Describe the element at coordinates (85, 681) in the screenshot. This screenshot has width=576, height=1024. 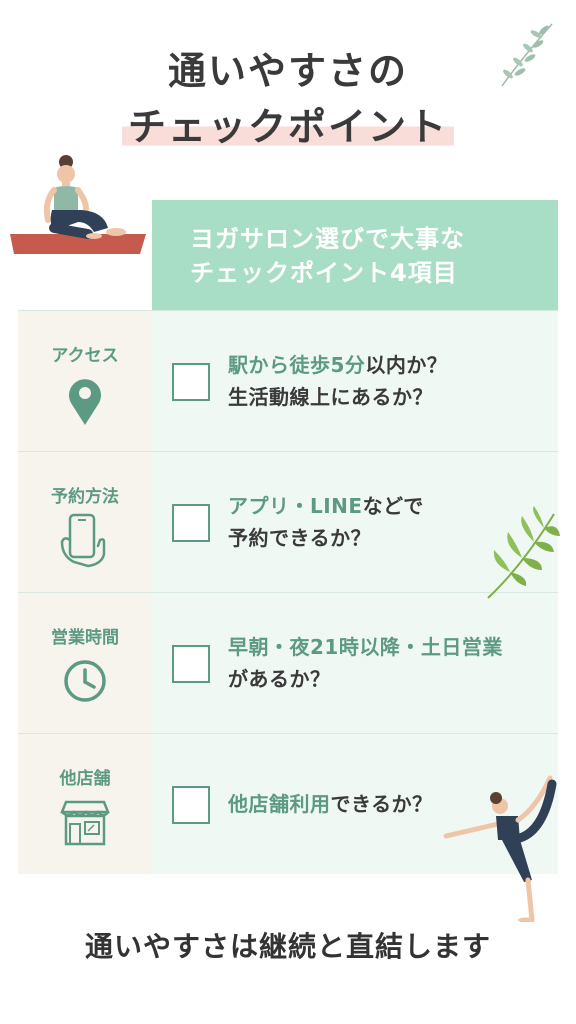
I see `clock-icon` at that location.